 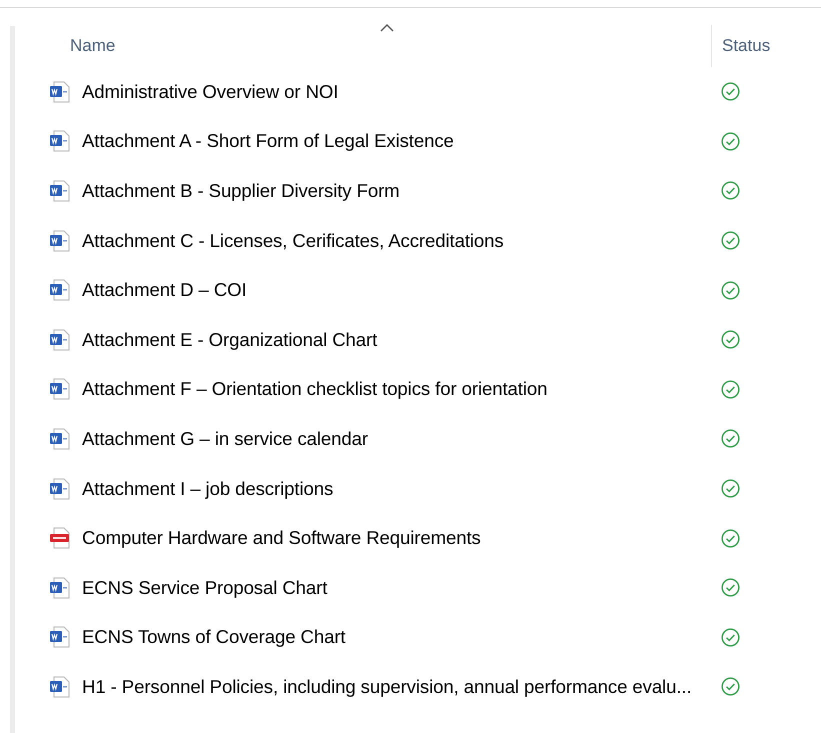 What do you see at coordinates (281, 538) in the screenshot?
I see `file-name: Computer Hardware and Software Requirements` at bounding box center [281, 538].